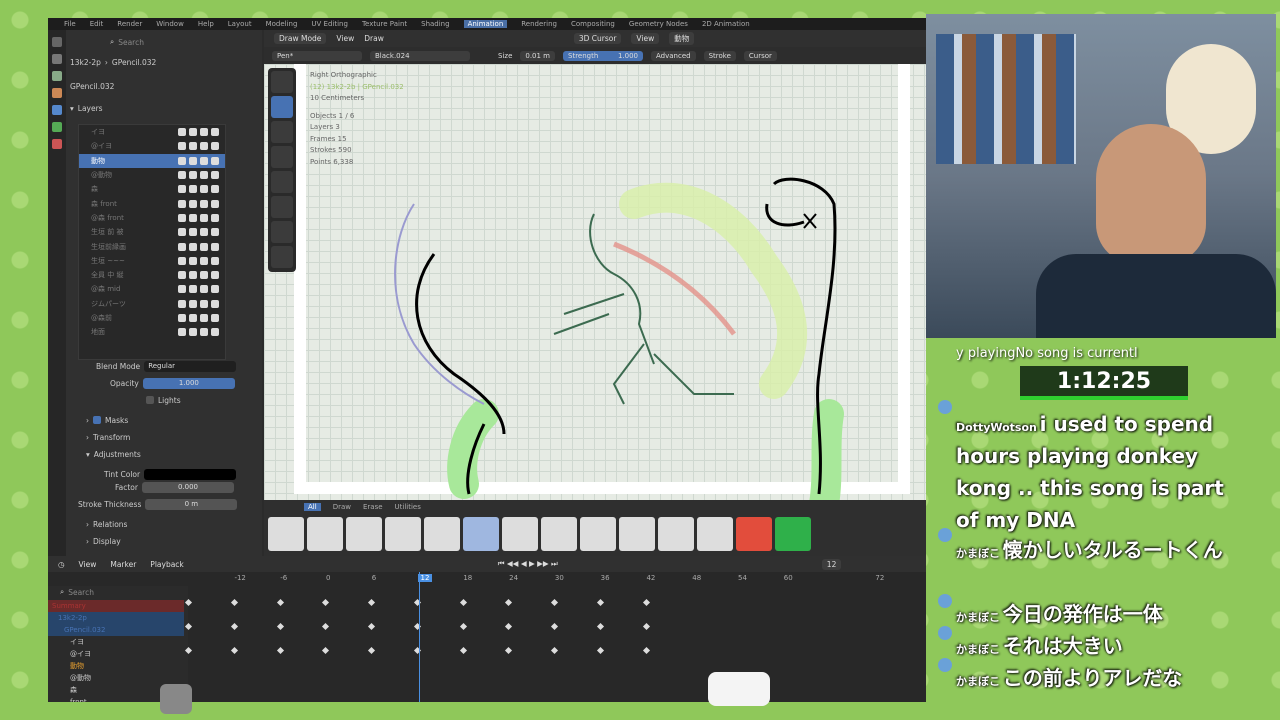  Describe the element at coordinates (116, 618) in the screenshot. I see `channel-row: 13k2-2p` at that location.